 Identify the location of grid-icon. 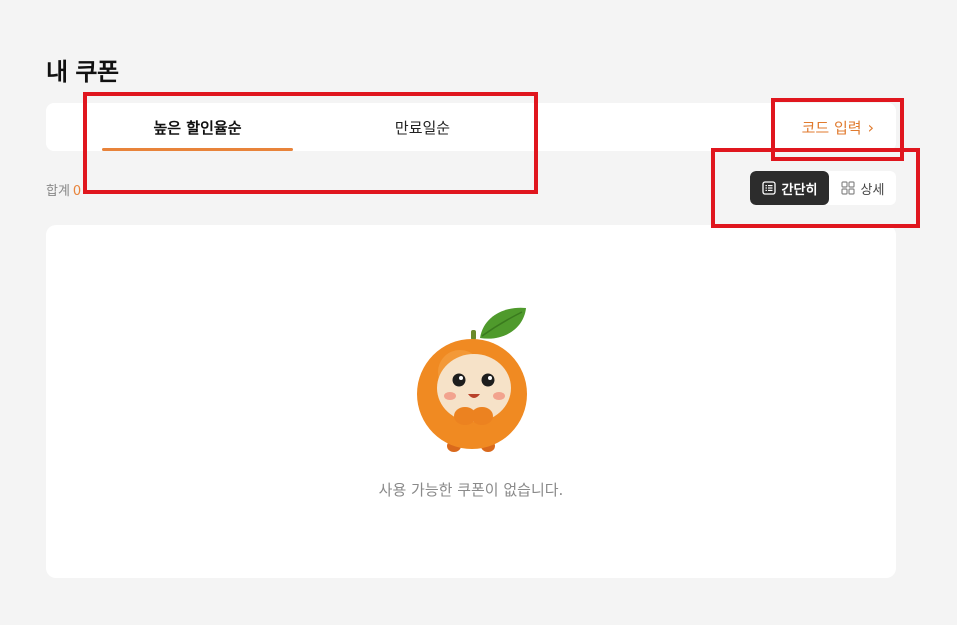
(847, 188).